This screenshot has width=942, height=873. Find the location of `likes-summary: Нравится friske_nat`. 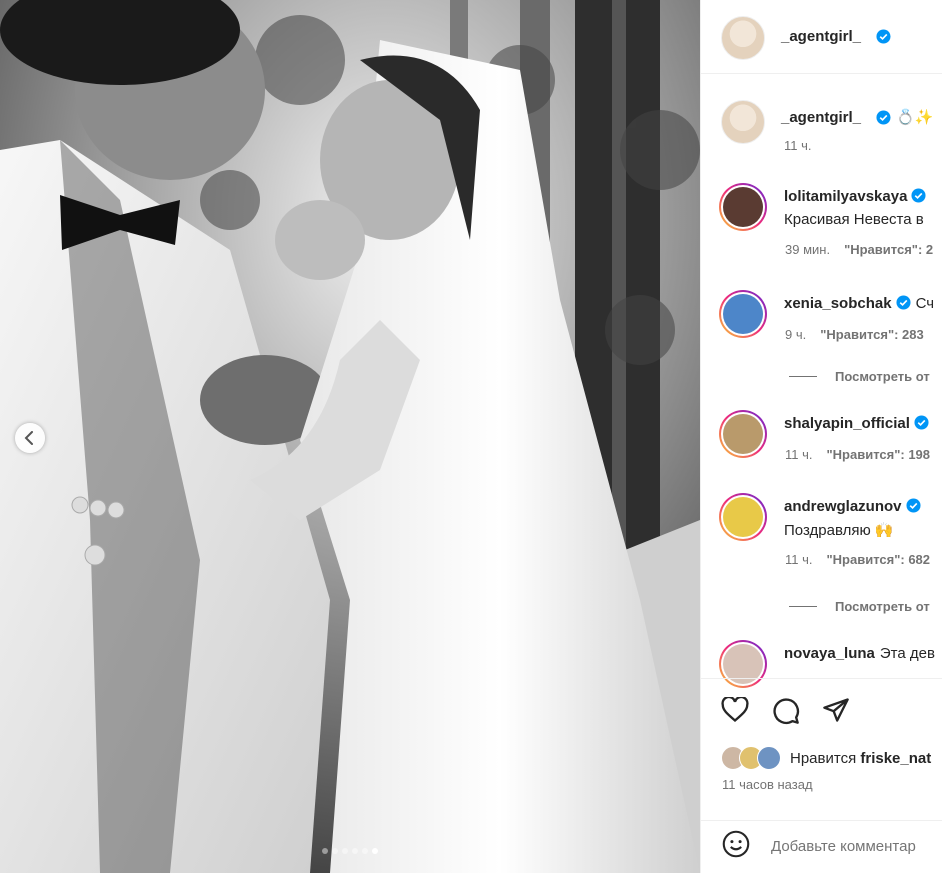

likes-summary: Нравится friske_nat is located at coordinates (860, 758).